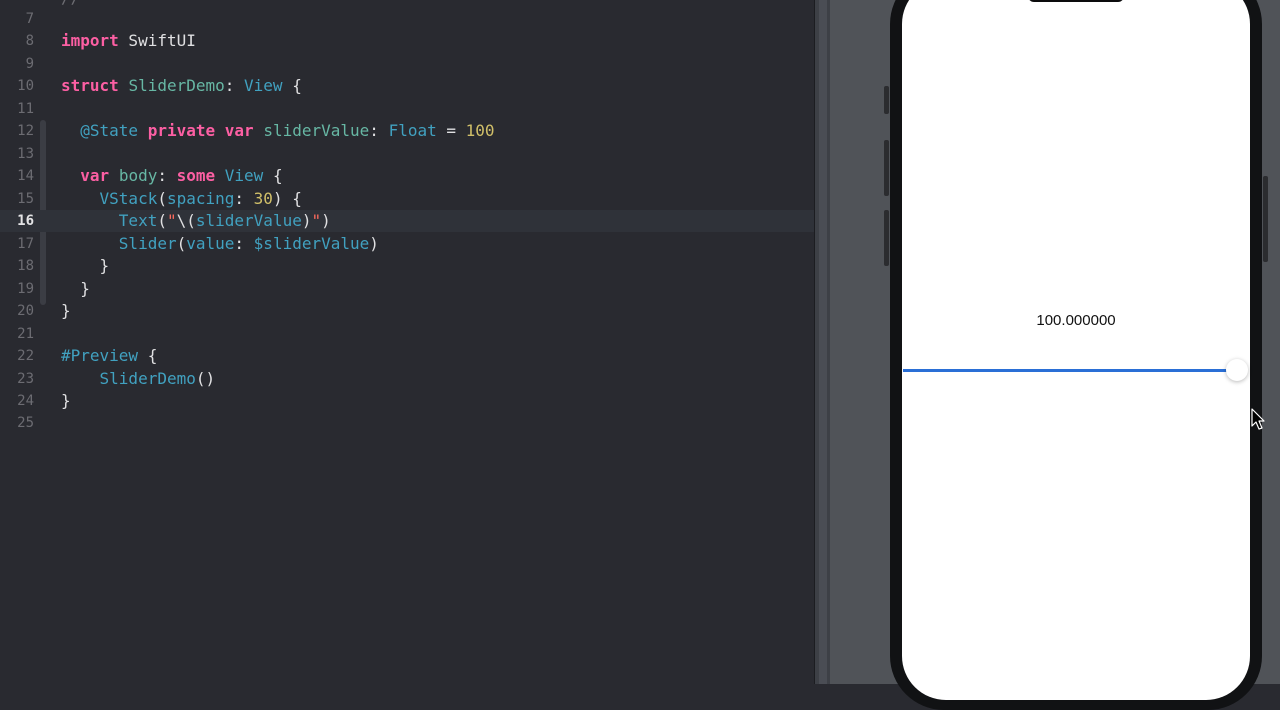 Image resolution: width=1280 pixels, height=710 pixels. Describe the element at coordinates (25, 356) in the screenshot. I see `line-number: 22` at that location.